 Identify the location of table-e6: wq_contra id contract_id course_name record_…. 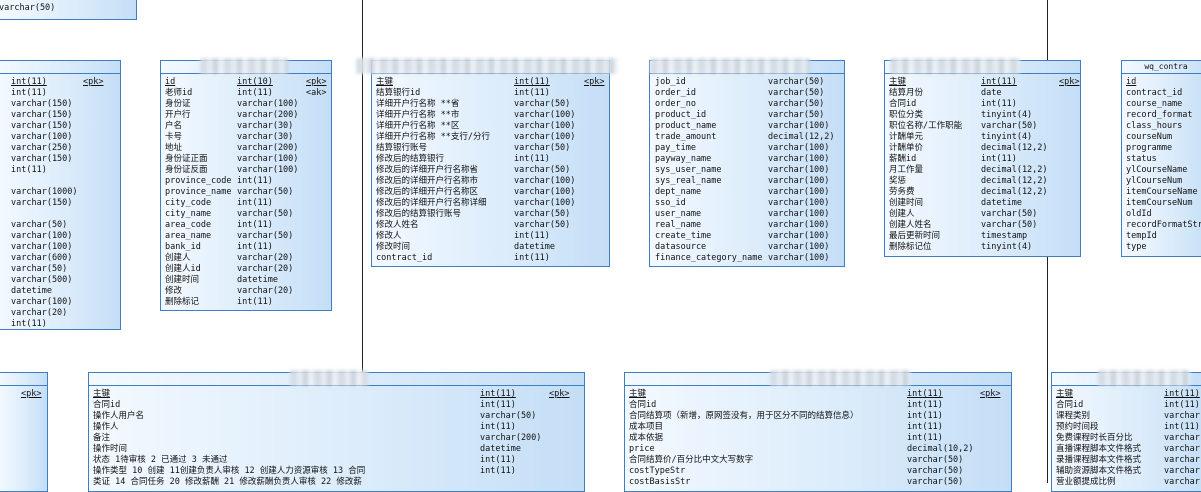
(1161, 158).